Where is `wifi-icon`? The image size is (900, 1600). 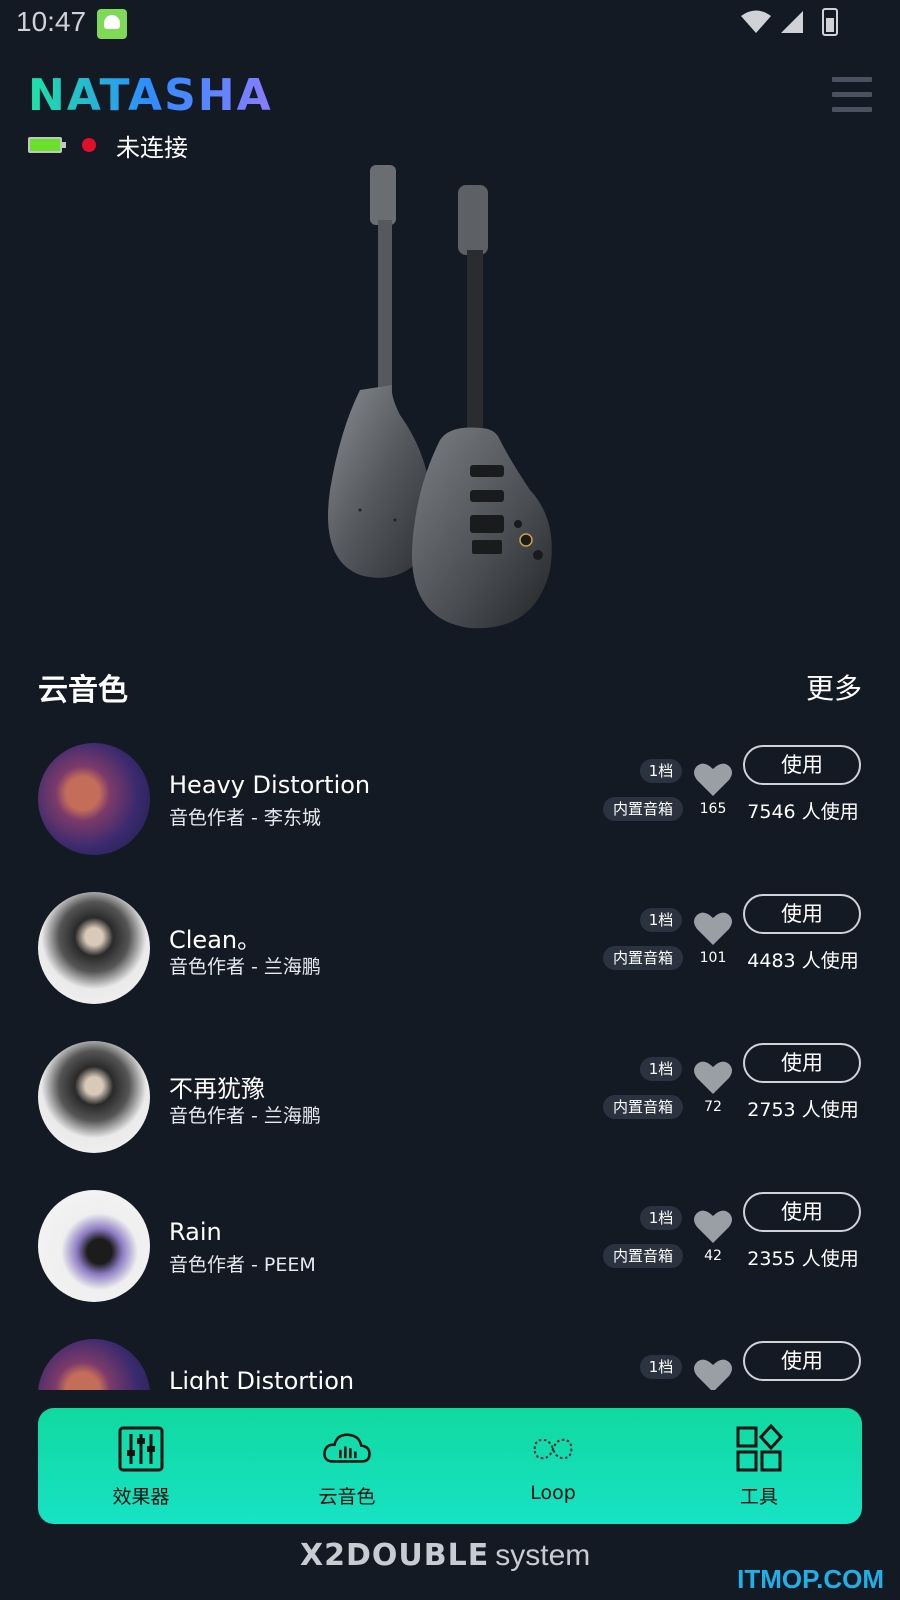 wifi-icon is located at coordinates (756, 21).